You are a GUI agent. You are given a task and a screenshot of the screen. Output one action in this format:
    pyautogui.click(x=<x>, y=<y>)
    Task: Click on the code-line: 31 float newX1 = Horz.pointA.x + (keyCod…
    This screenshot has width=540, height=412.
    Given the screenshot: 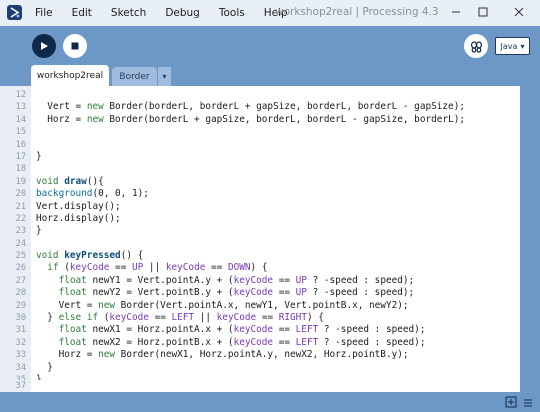 What is the action you would take?
    pyautogui.click(x=260, y=330)
    